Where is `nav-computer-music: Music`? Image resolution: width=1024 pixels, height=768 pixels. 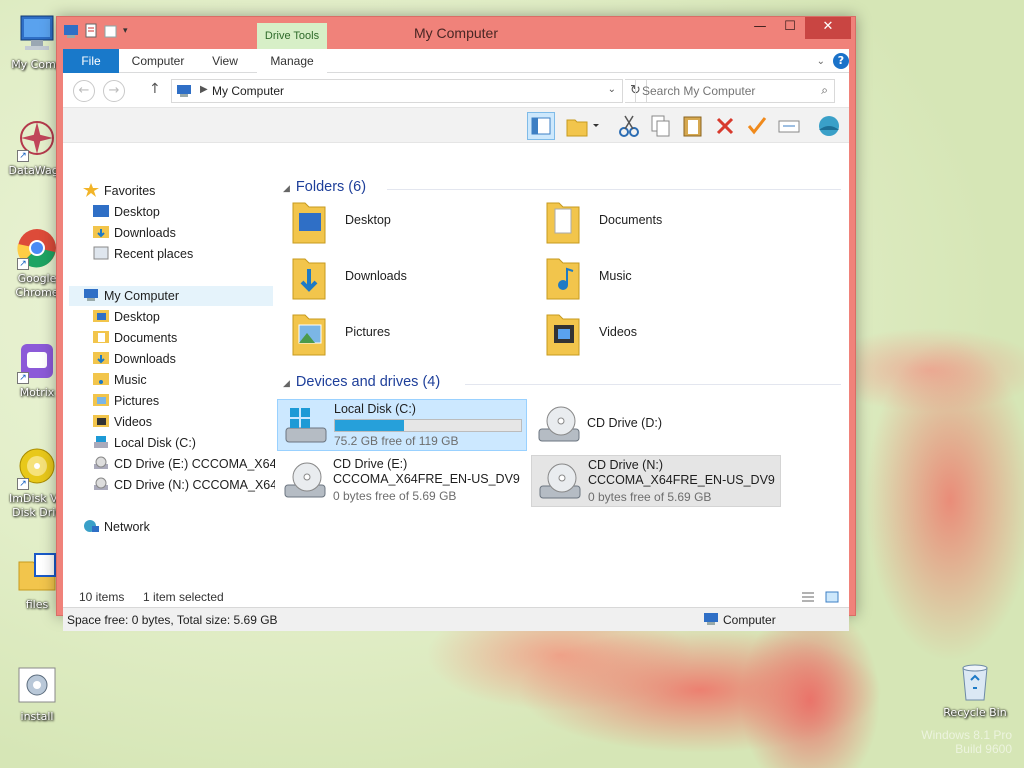
nav-computer-music: Music is located at coordinates (120, 380).